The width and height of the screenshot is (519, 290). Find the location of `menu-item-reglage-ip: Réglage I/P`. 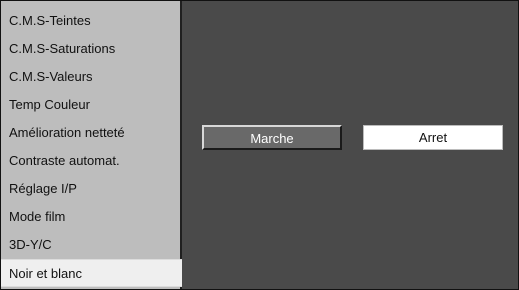

menu-item-reglage-ip: Réglage I/P is located at coordinates (90, 189).